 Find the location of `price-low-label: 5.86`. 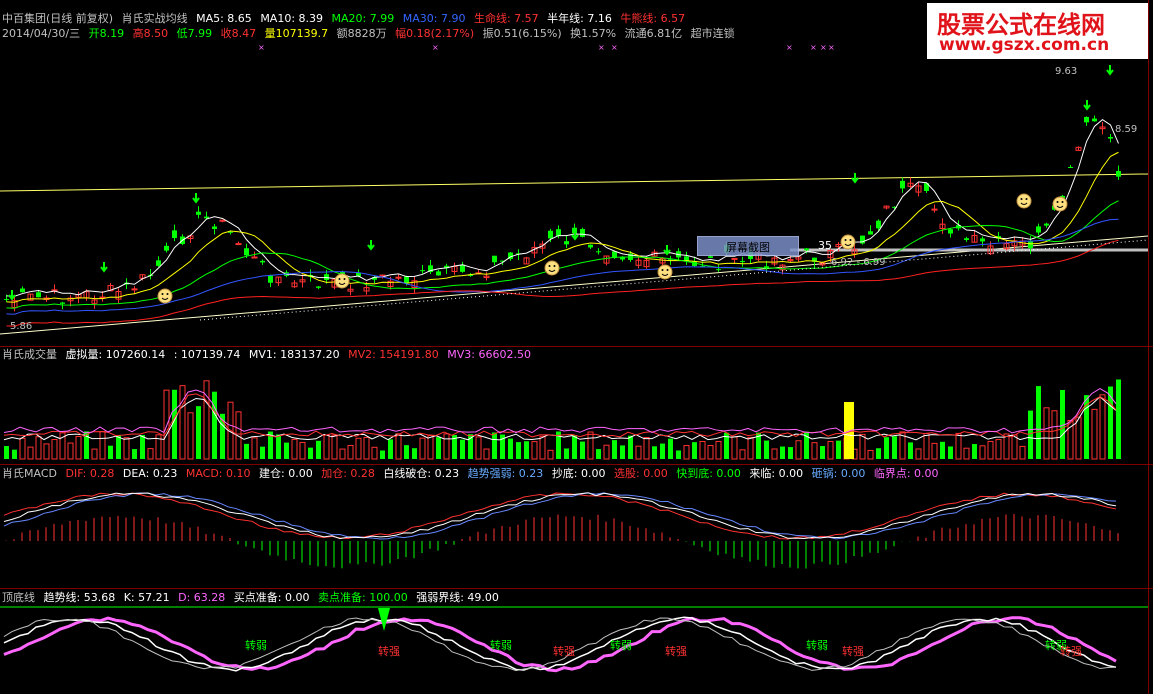

price-low-label: 5.86 is located at coordinates (21, 326).